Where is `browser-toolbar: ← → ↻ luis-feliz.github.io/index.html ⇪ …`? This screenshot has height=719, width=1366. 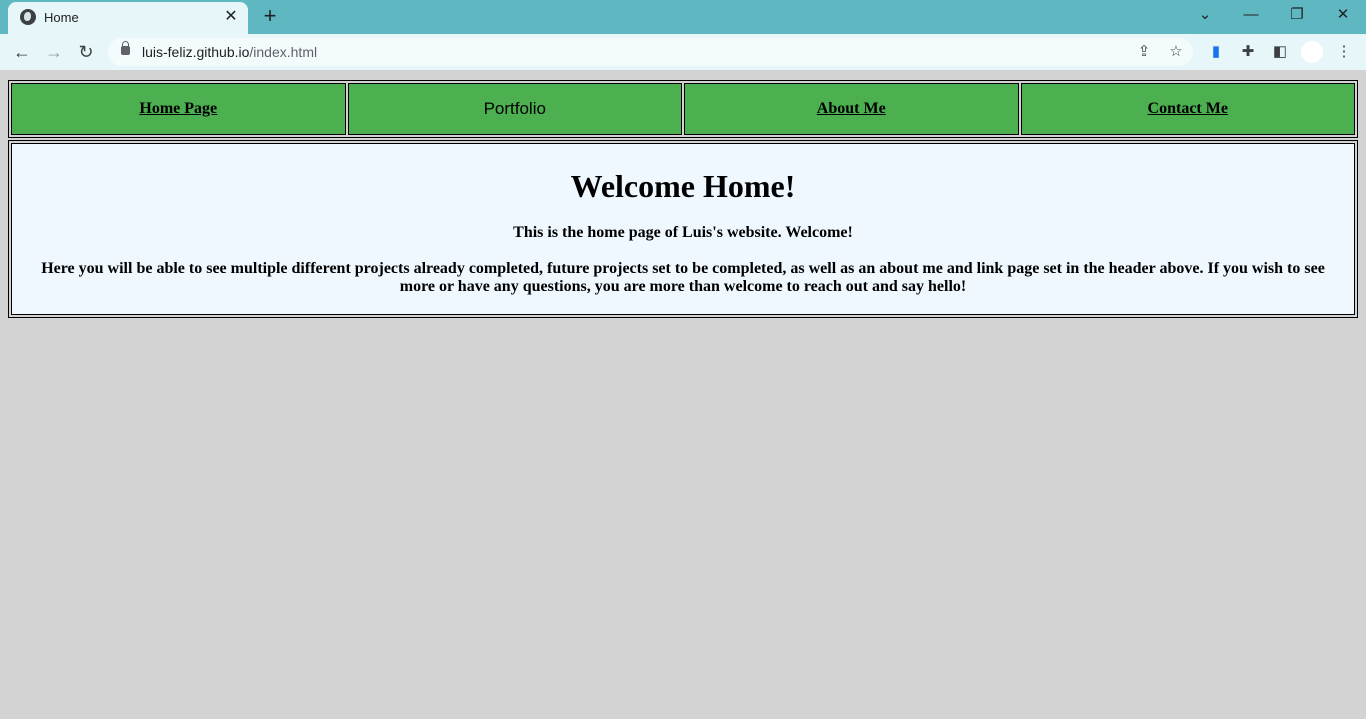 browser-toolbar: ← → ↻ luis-feliz.github.io/index.html ⇪ … is located at coordinates (683, 52).